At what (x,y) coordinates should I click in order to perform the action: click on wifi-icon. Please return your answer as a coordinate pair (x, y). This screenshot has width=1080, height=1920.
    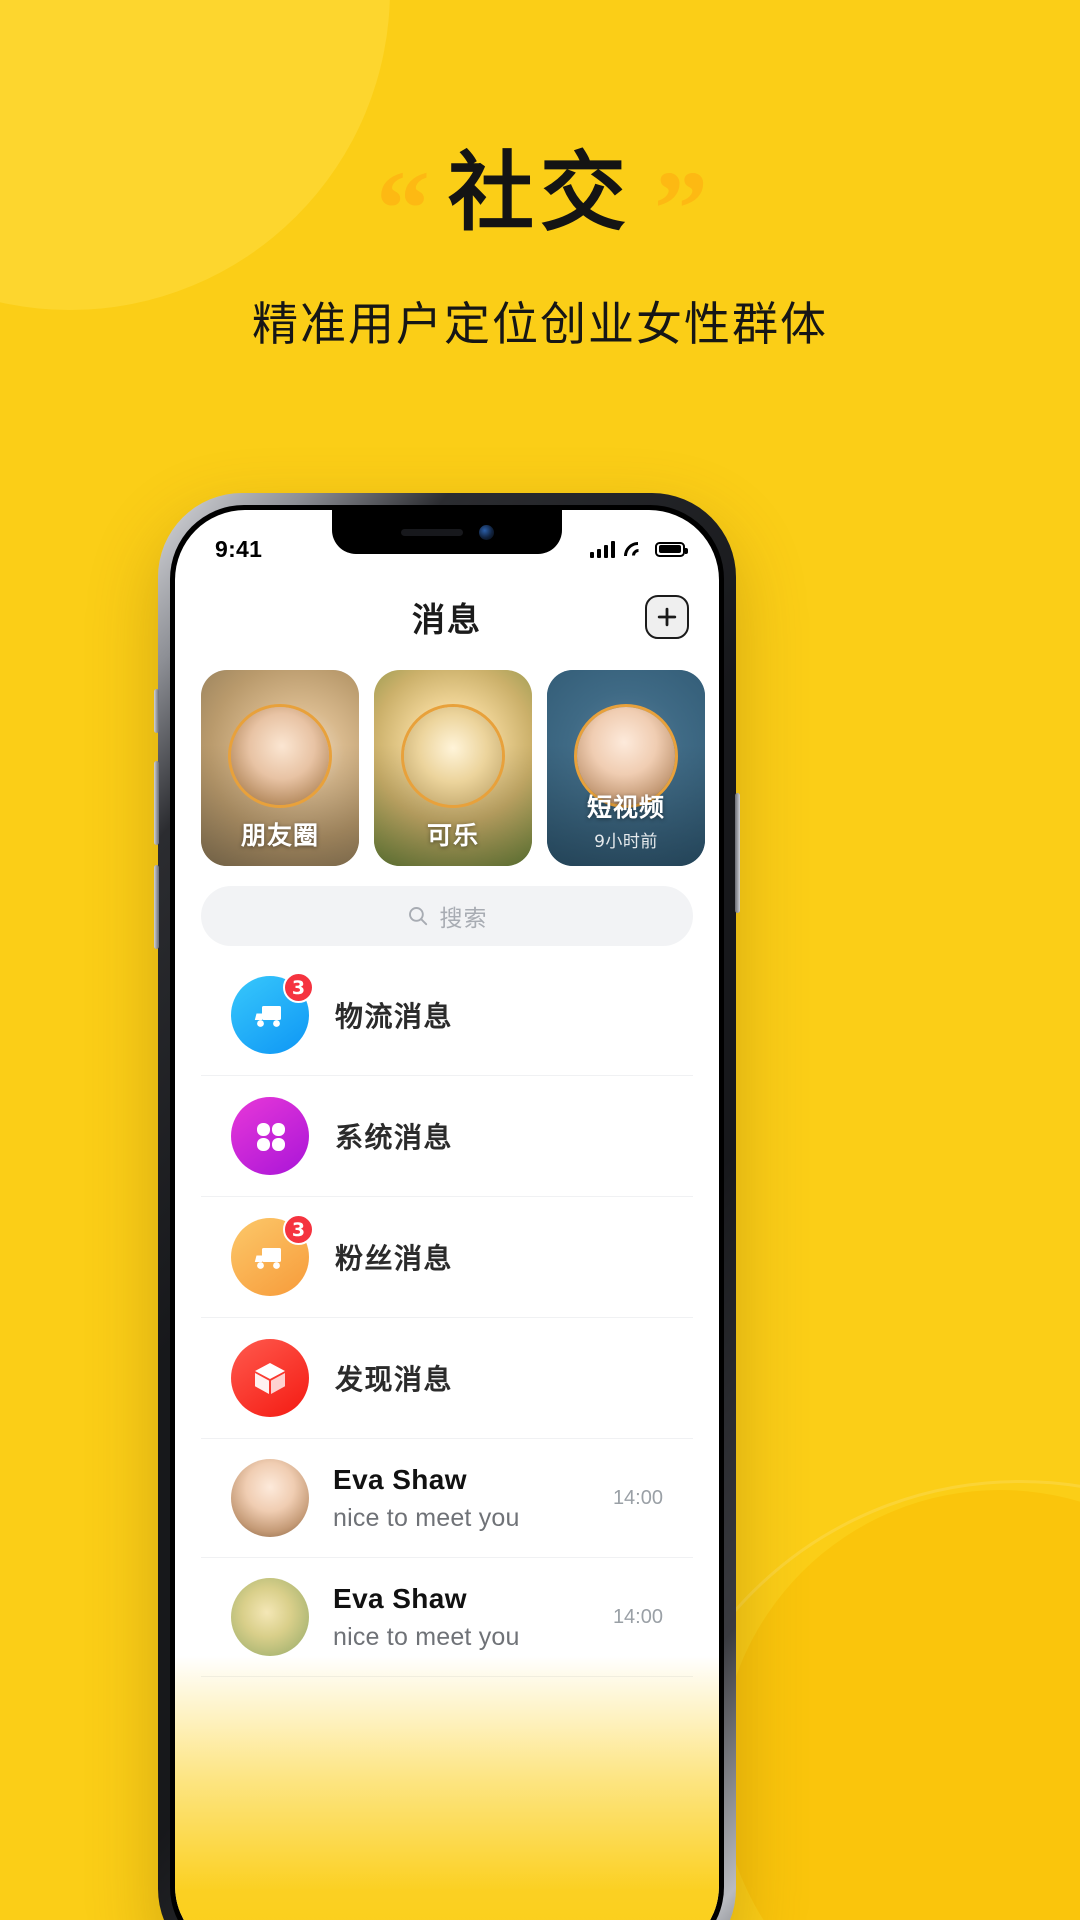
    Looking at the image, I should click on (635, 549).